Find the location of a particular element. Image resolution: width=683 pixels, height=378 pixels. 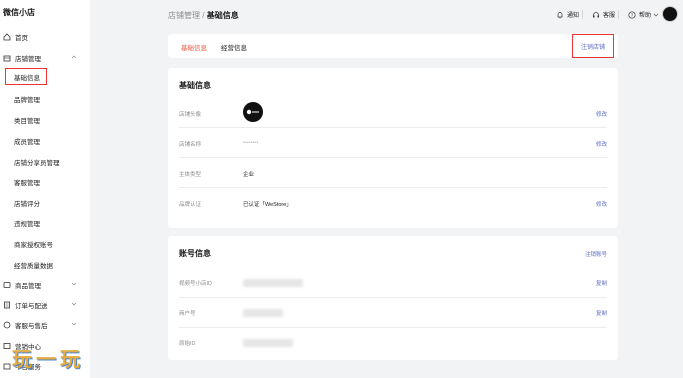

cancel-account-link: 注销账号 is located at coordinates (596, 254).